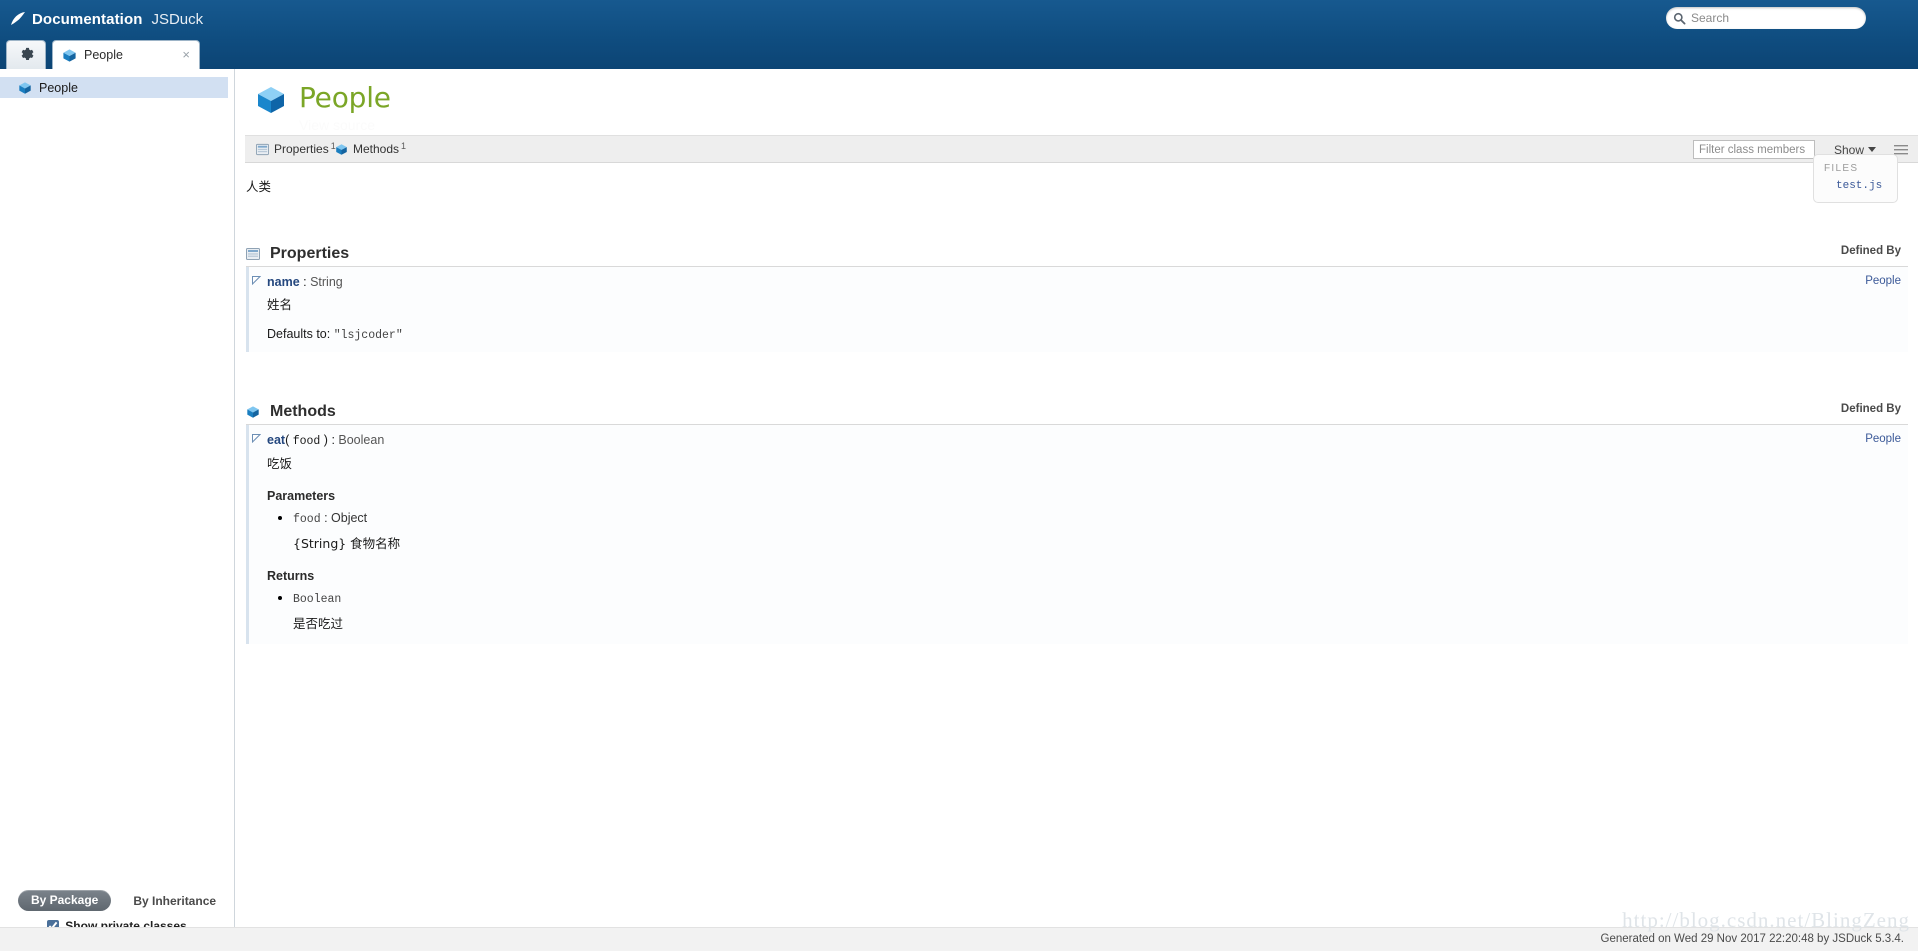  I want to click on sidebar-item-label: People, so click(58, 87).